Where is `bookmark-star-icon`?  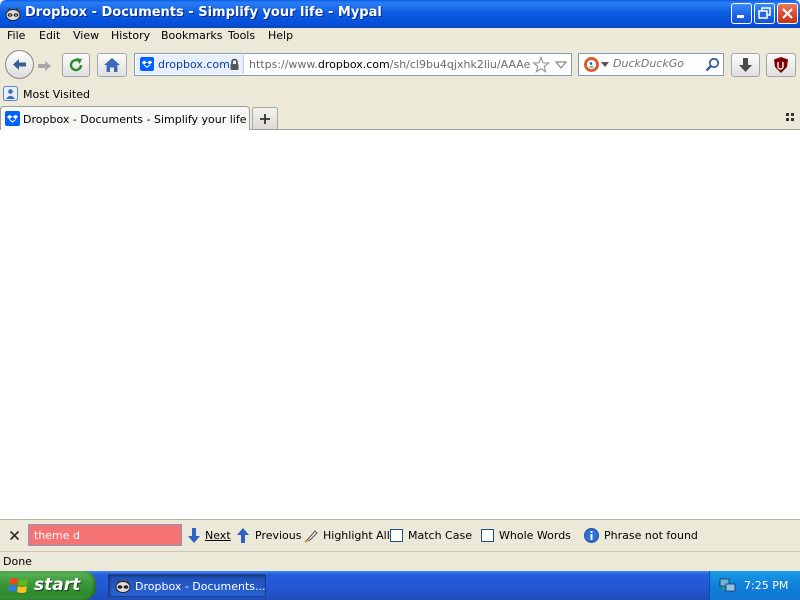 bookmark-star-icon is located at coordinates (541, 65).